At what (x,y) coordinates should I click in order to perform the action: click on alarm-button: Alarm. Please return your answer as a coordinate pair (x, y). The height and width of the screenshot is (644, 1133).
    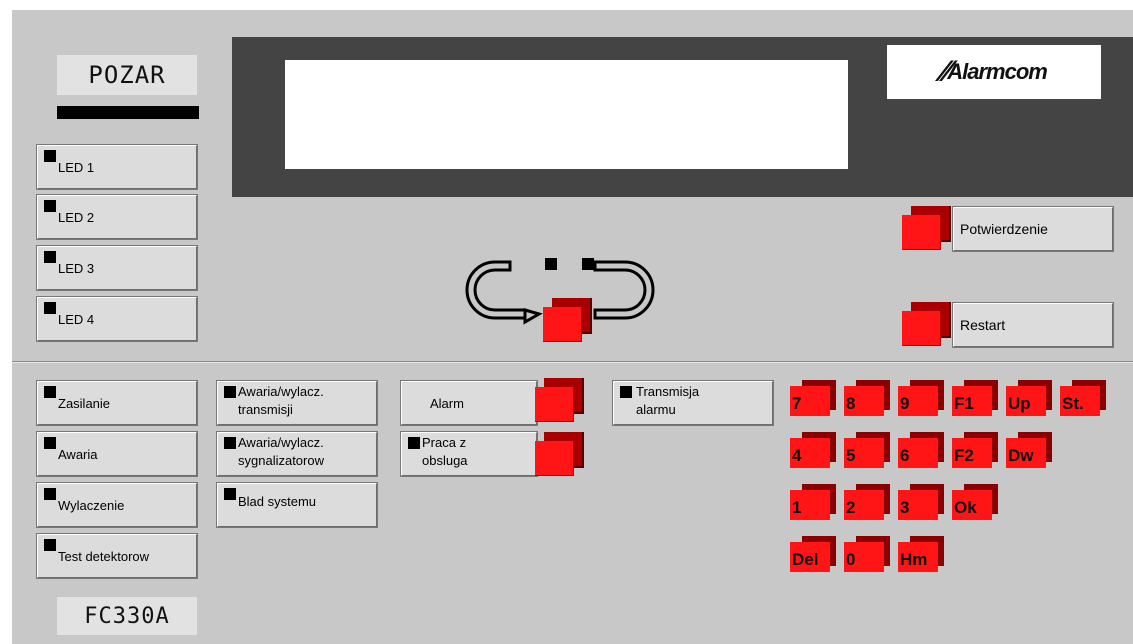
    Looking at the image, I should click on (469, 403).